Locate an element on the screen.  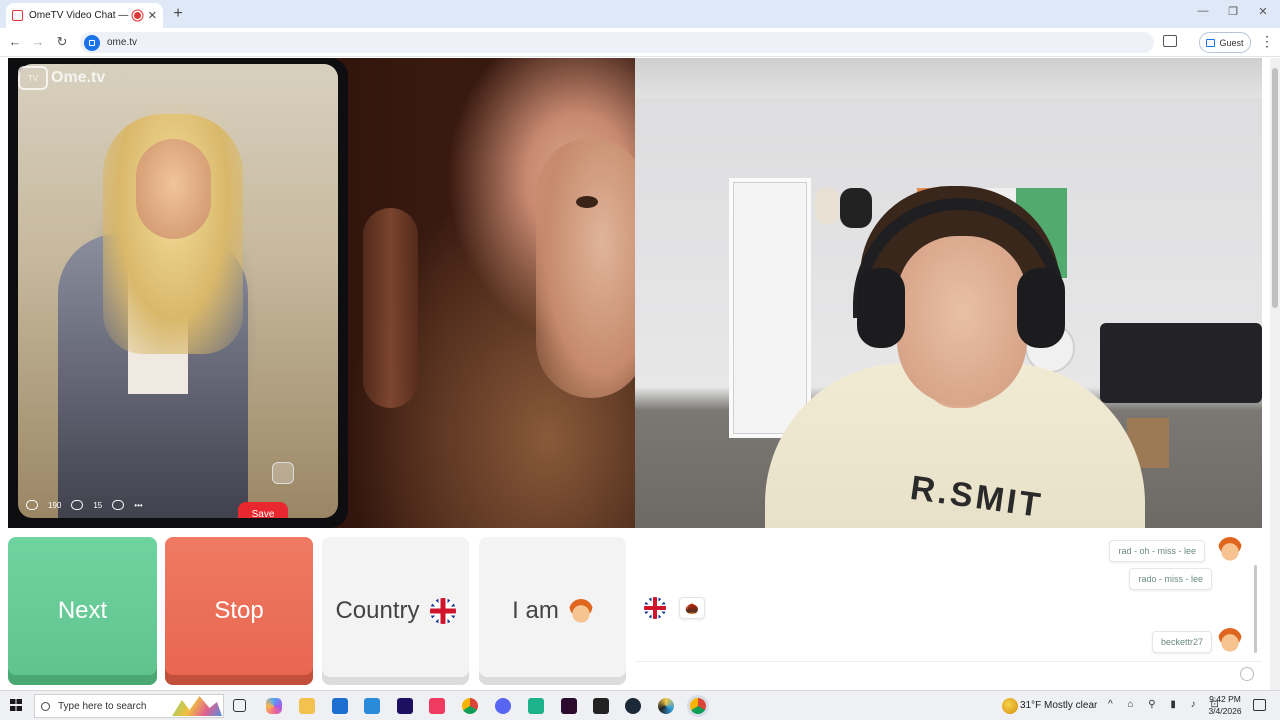
chat-message: rado - miss - lee is located at coordinates (1170, 579).